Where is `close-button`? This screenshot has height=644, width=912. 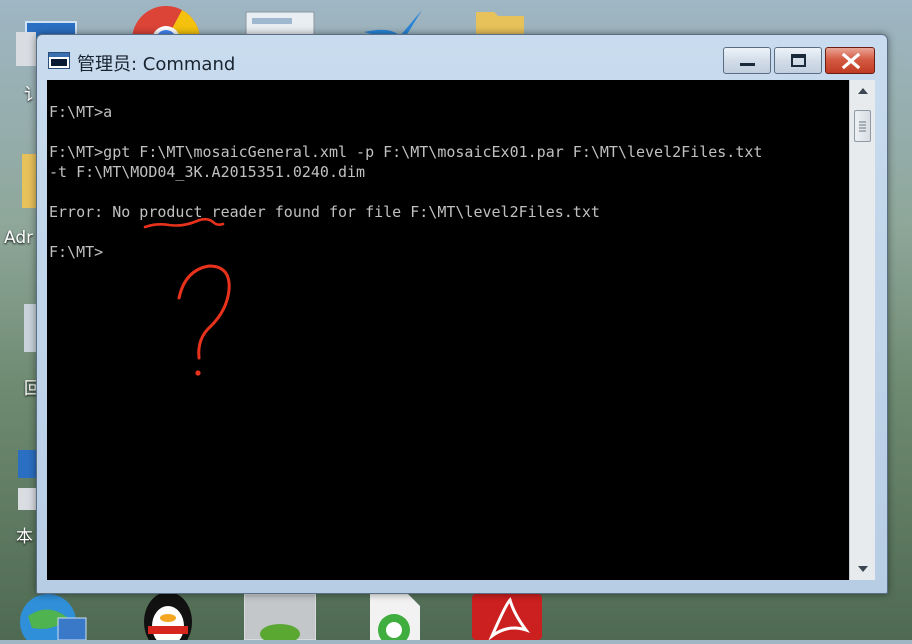
close-button is located at coordinates (850, 60).